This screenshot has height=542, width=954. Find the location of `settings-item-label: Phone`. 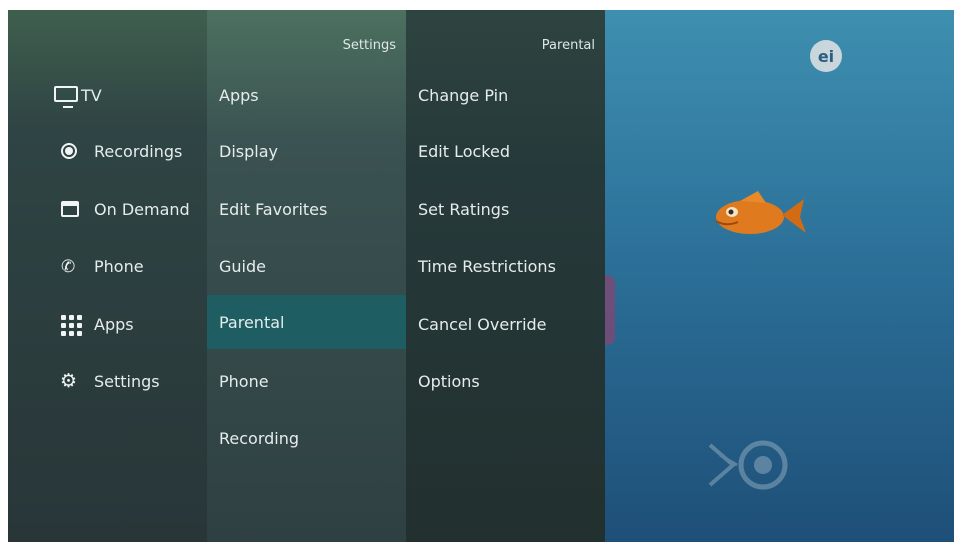

settings-item-label: Phone is located at coordinates (244, 381).